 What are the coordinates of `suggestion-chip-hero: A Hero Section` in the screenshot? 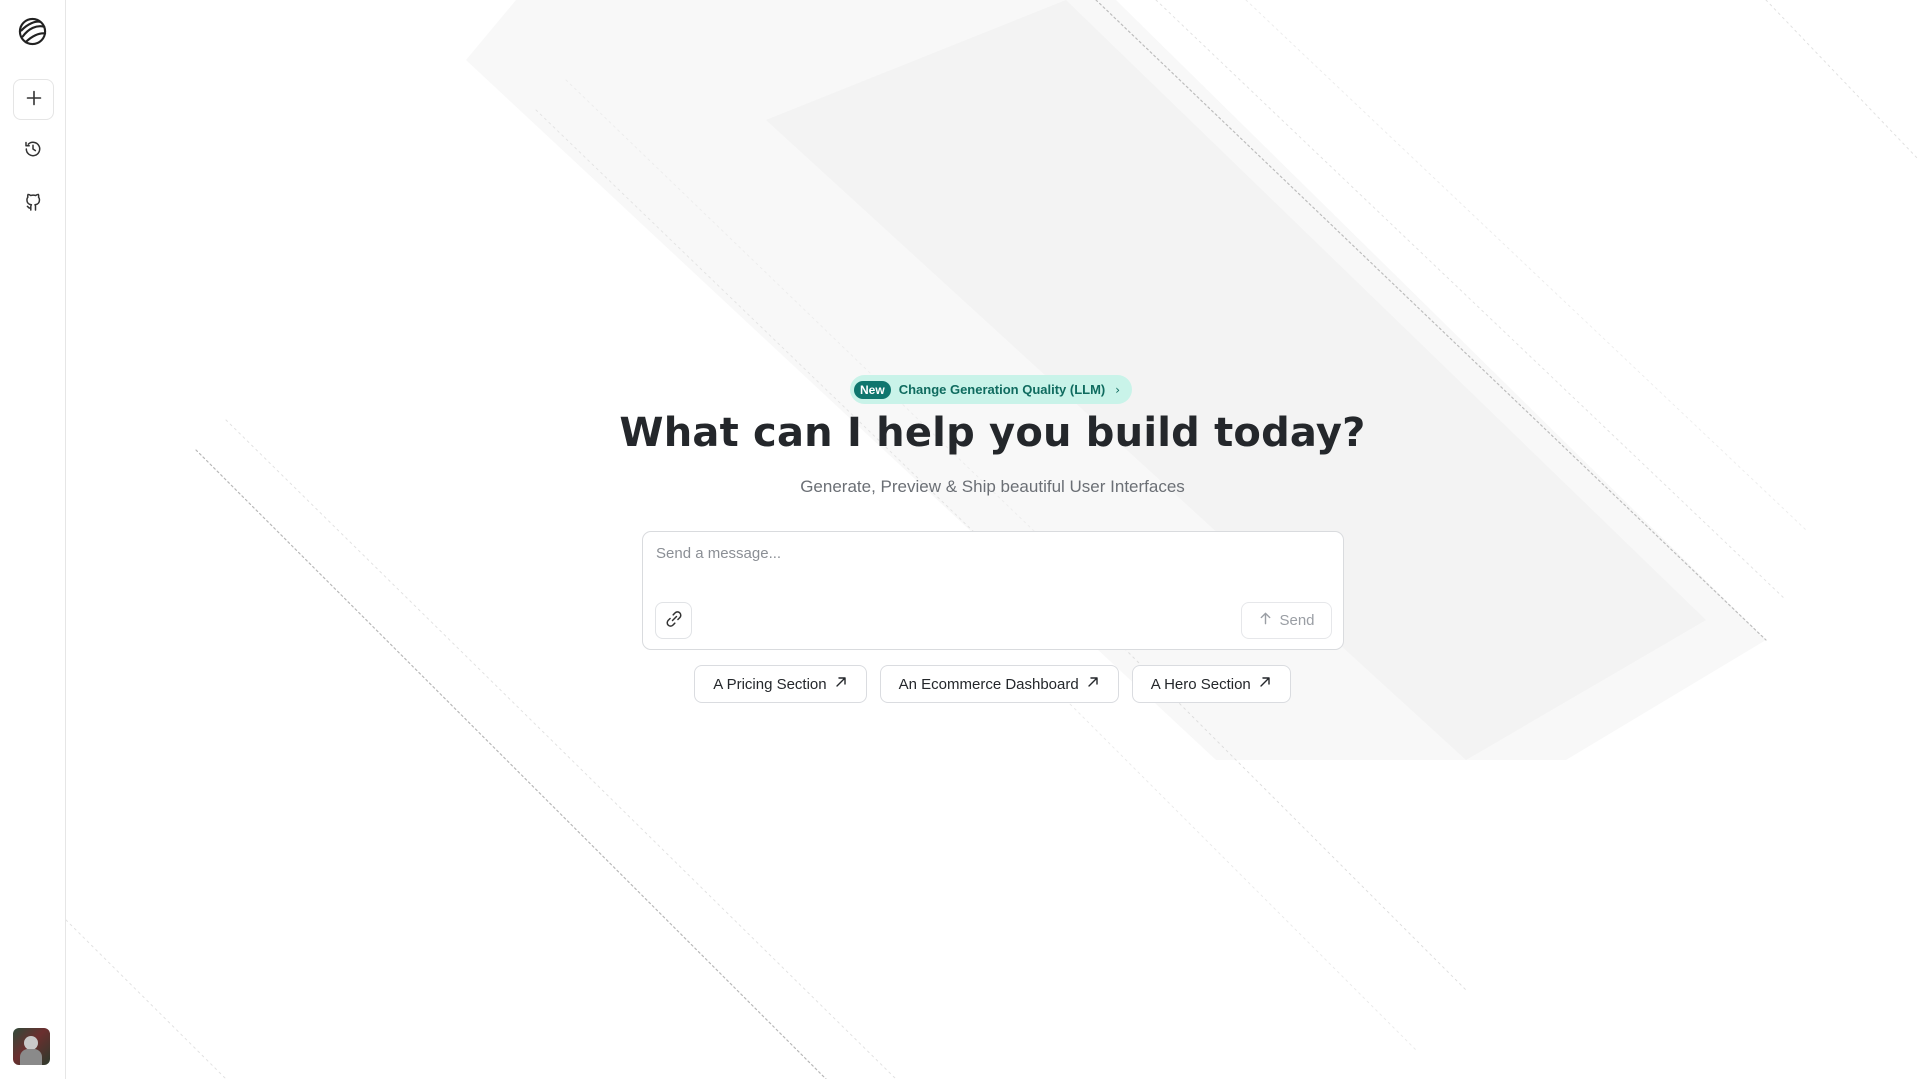 It's located at (1211, 684).